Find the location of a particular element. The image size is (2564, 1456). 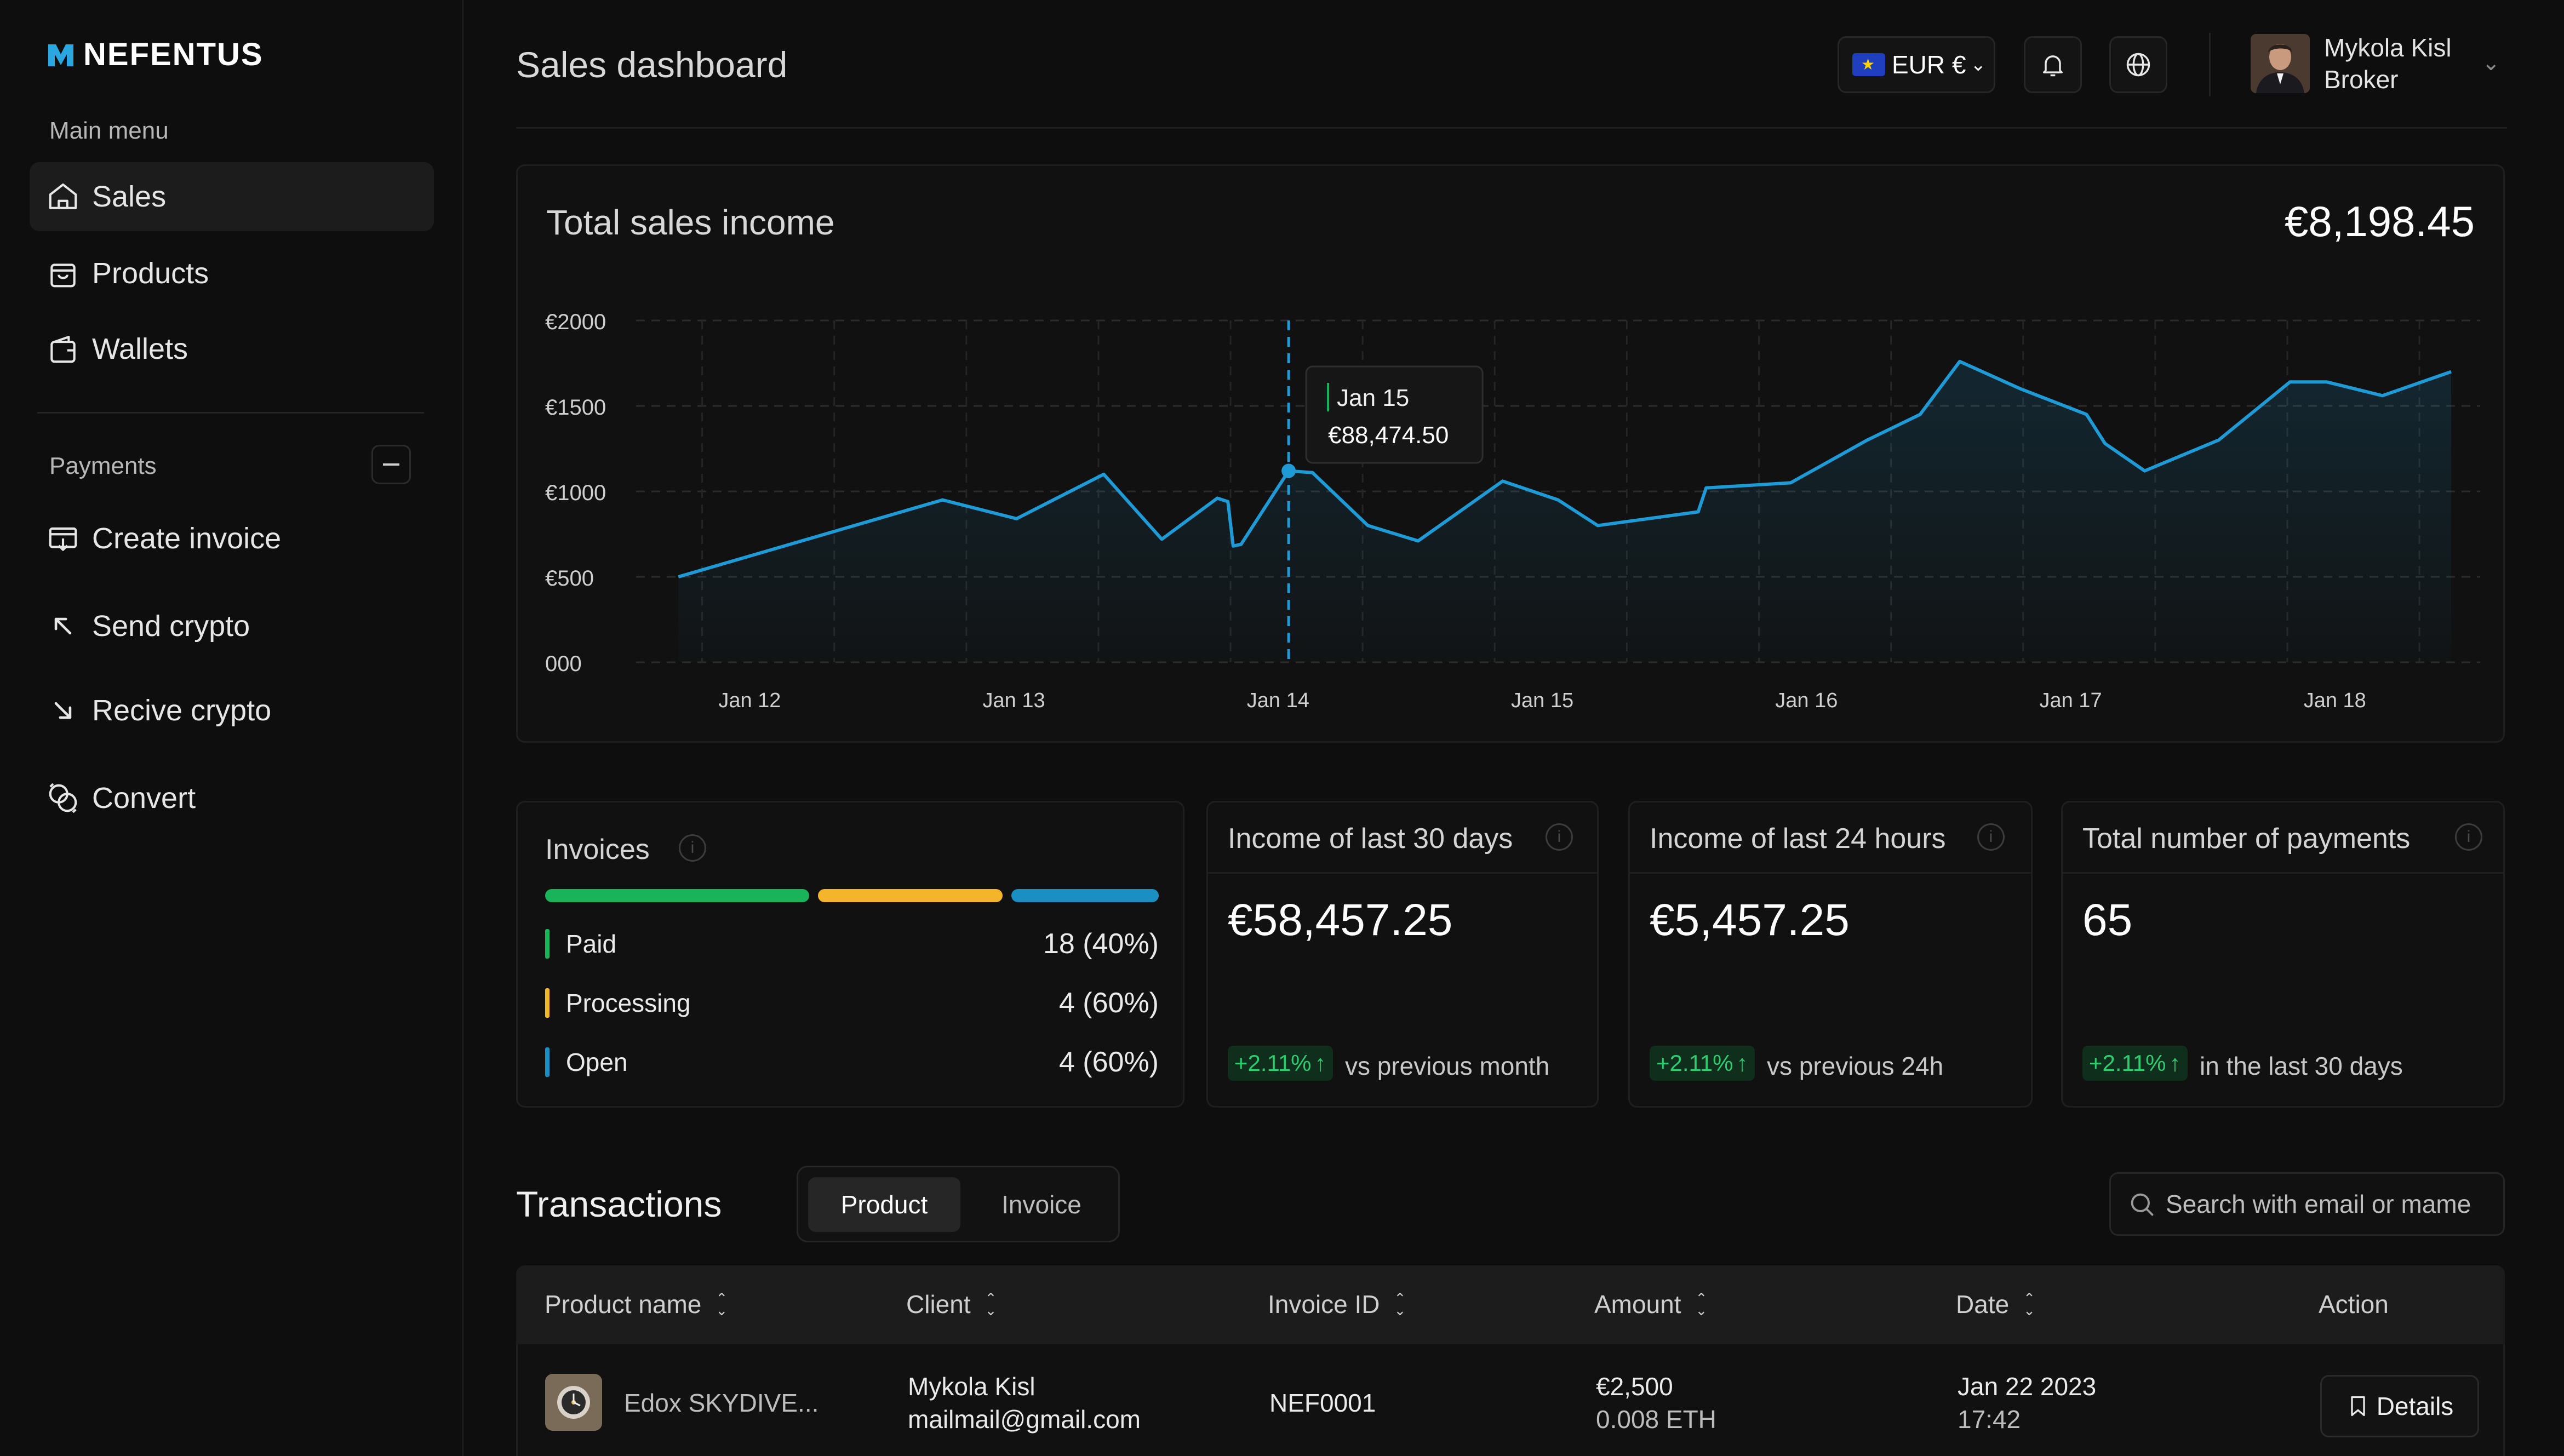

currency-label: EUR € is located at coordinates (1929, 64).